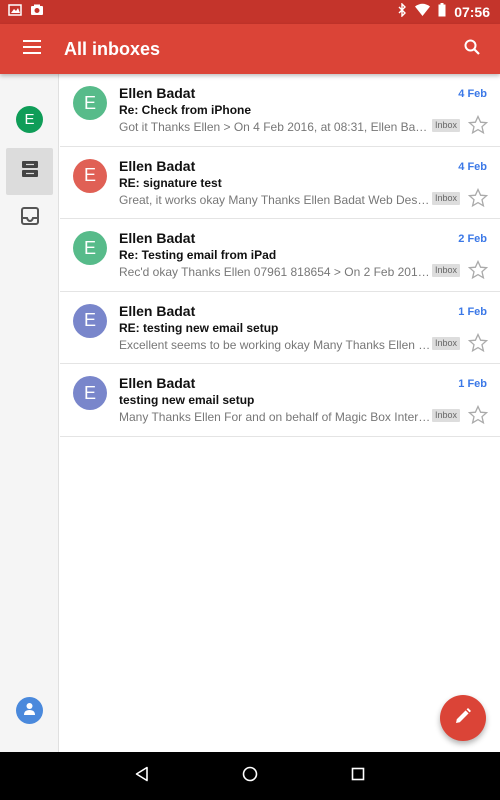 The height and width of the screenshot is (800, 500). I want to click on status-bar-notifications, so click(26, 12).